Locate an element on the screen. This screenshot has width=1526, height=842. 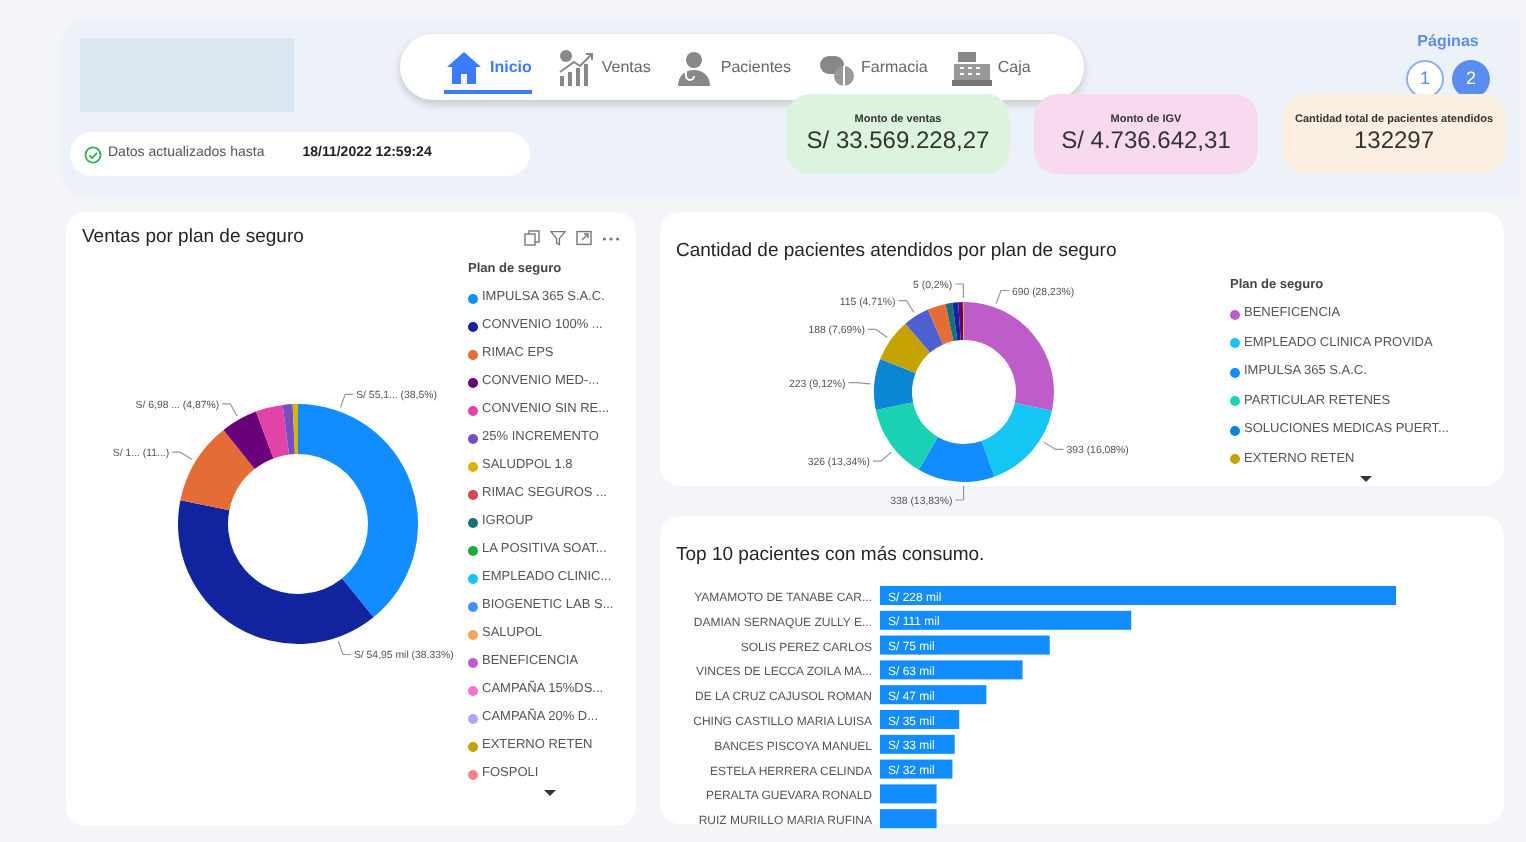
chart-title: Ventas por plan de seguro is located at coordinates (193, 238).